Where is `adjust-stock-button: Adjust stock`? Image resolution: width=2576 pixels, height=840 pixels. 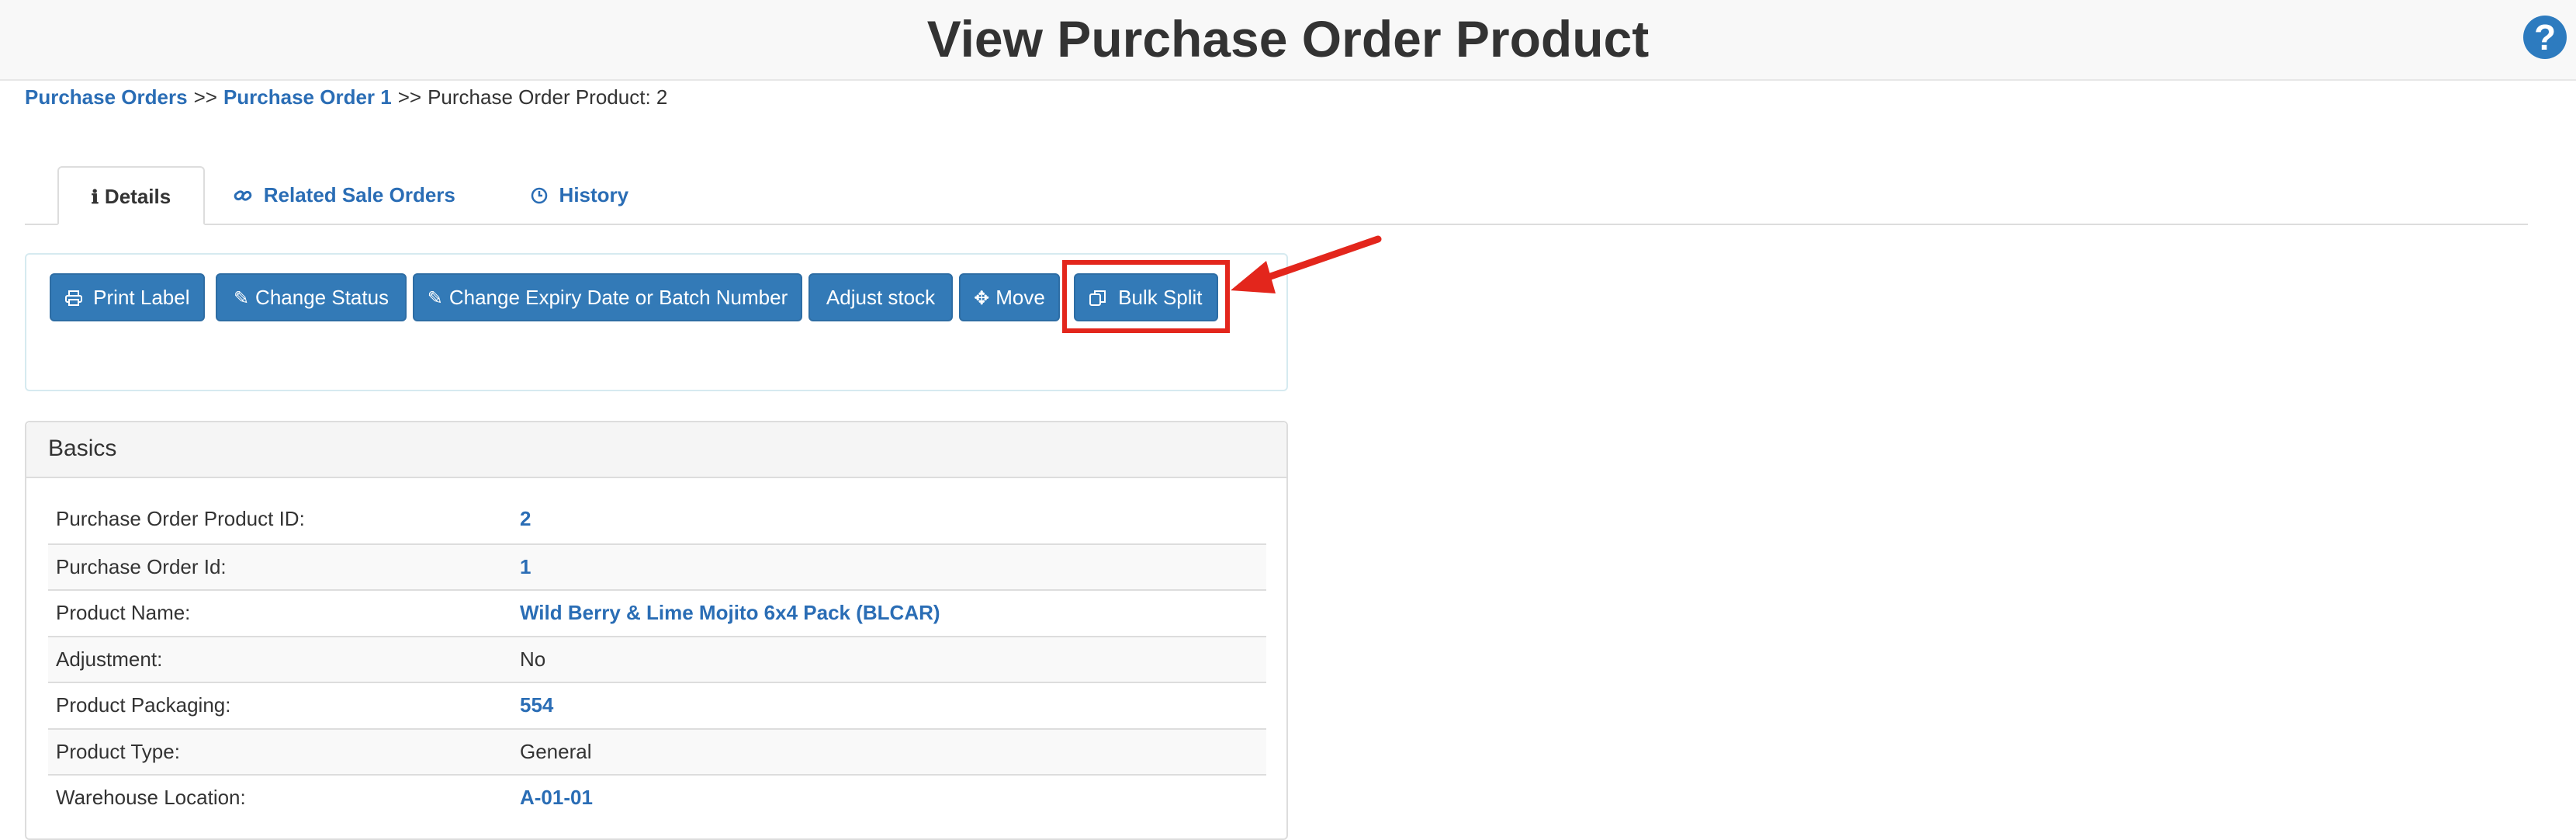
adjust-stock-button: Adjust stock is located at coordinates (880, 297).